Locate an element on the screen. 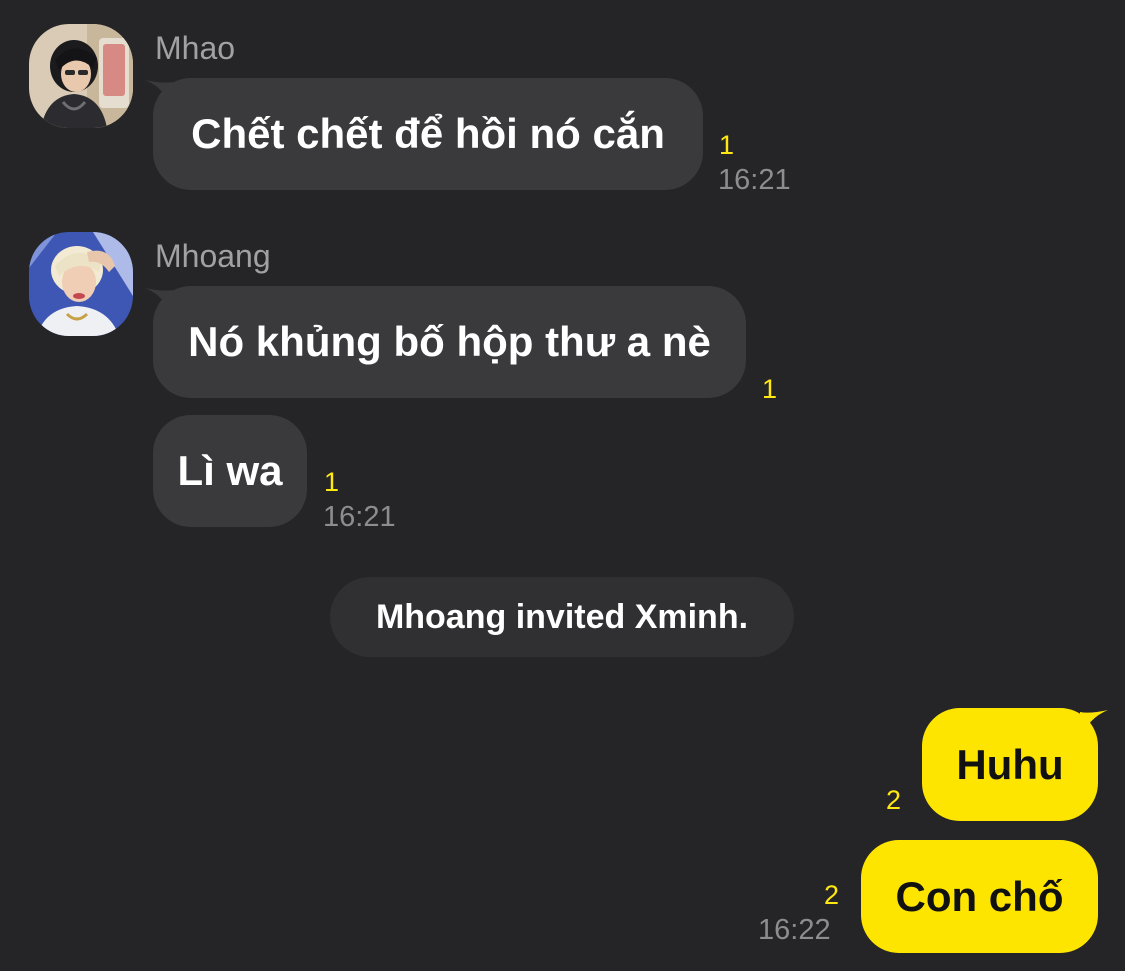 The image size is (1125, 971). system-notice: Mhoang invited Xminh. is located at coordinates (562, 617).